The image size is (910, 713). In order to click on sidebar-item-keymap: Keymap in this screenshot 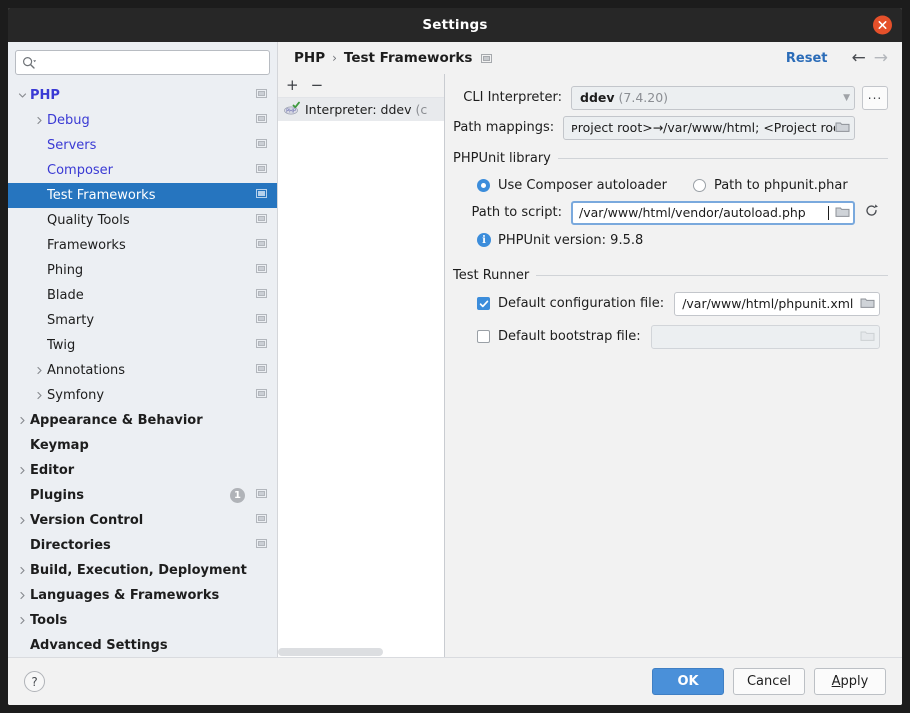, I will do `click(142, 445)`.